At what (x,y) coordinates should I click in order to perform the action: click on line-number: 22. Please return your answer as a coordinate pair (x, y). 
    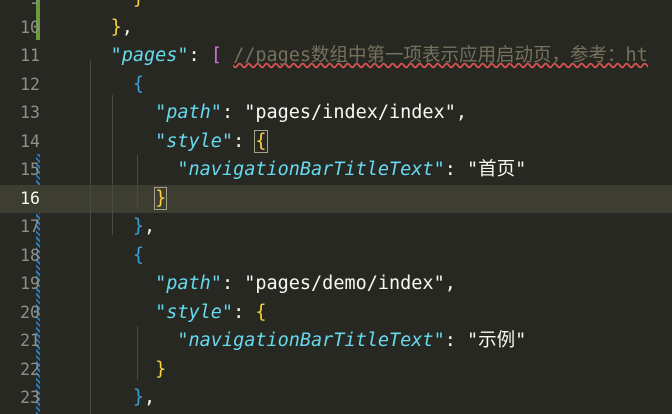
    Looking at the image, I should click on (30, 369).